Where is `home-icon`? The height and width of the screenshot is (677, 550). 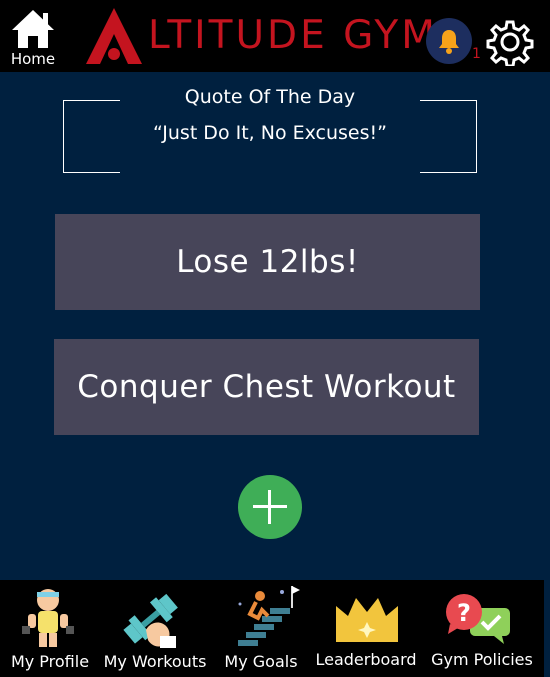 home-icon is located at coordinates (33, 29).